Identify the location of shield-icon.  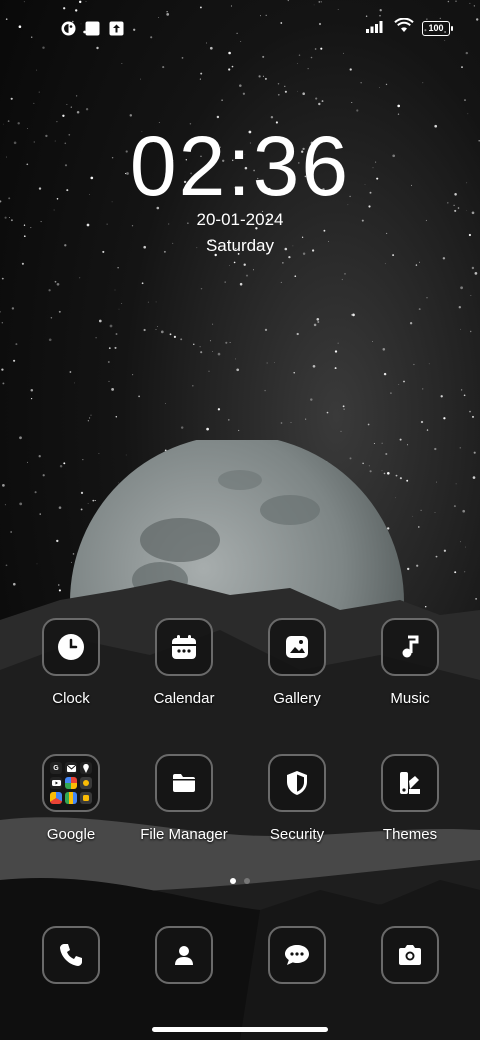
(297, 783).